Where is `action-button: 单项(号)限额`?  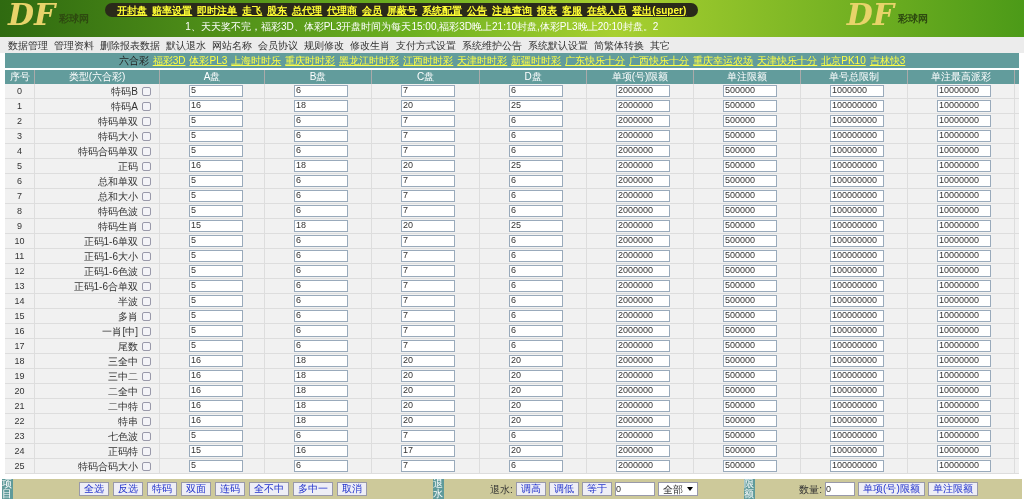
action-button: 单项(号)限额 is located at coordinates (891, 489).